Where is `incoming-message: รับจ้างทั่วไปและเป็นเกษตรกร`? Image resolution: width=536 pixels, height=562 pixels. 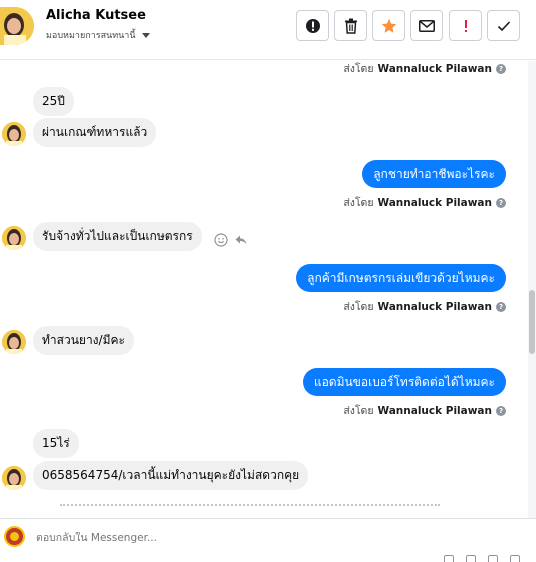
incoming-message: รับจ้างทั่วไปและเป็นเกษตรกร is located at coordinates (117, 236).